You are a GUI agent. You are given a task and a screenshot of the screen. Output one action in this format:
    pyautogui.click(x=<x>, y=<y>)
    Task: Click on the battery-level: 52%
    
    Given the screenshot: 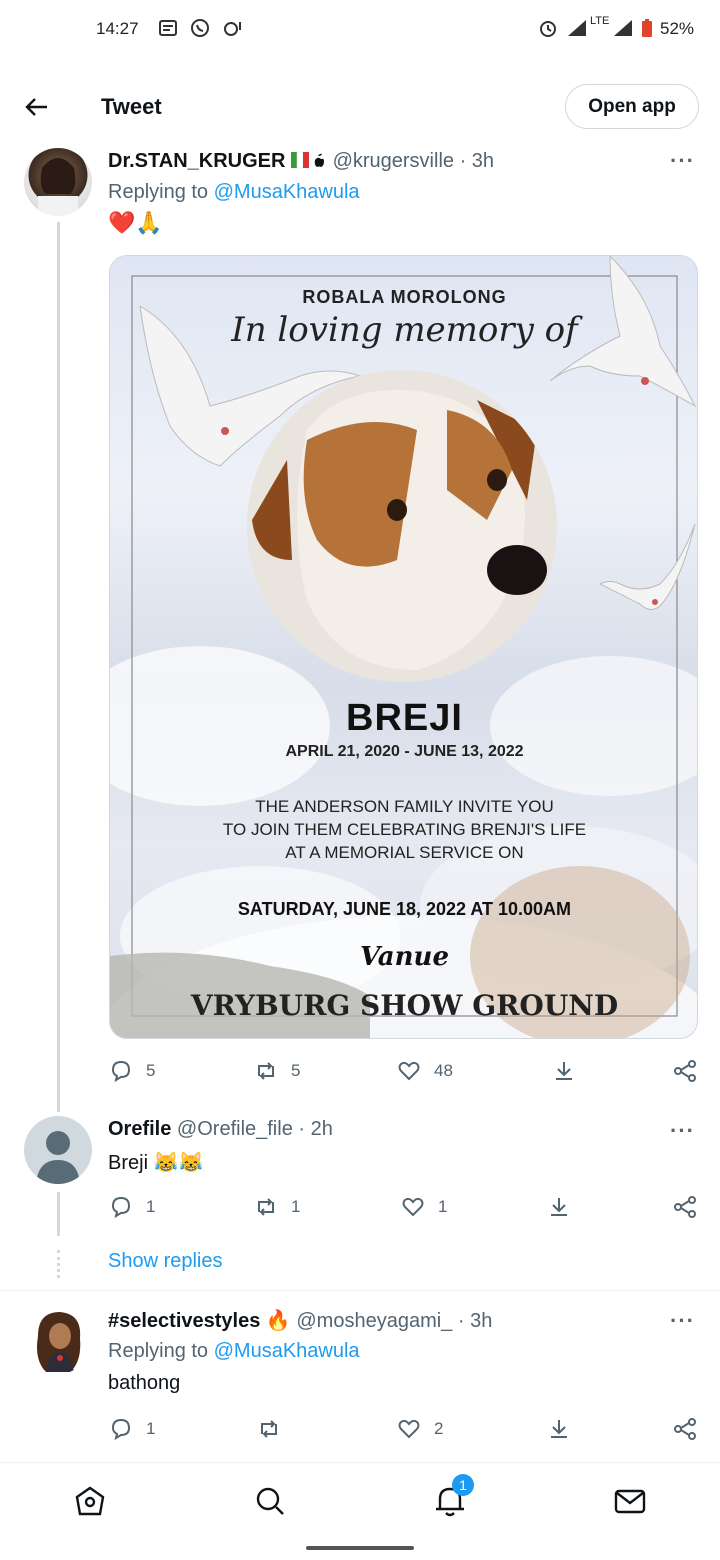 What is the action you would take?
    pyautogui.click(x=677, y=28)
    